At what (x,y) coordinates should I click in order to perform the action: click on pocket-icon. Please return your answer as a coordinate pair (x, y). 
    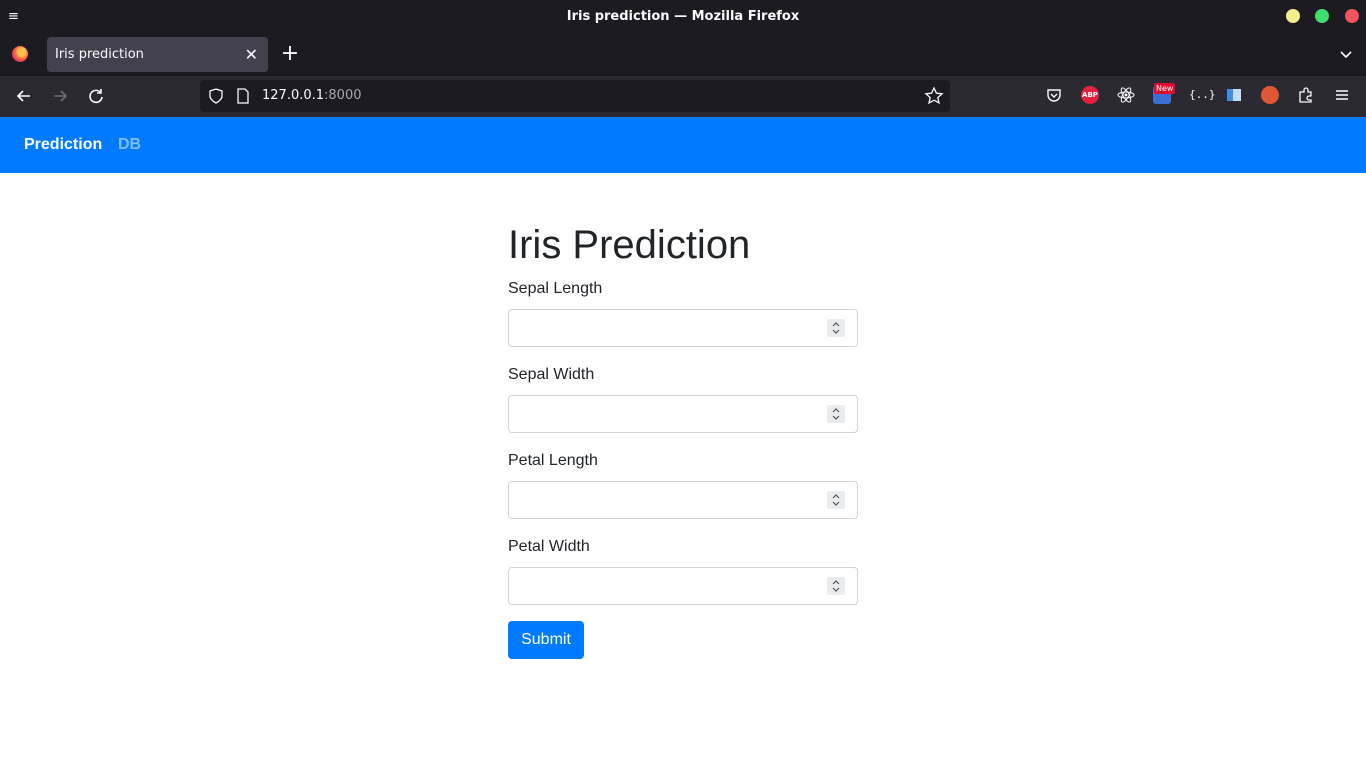
    Looking at the image, I should click on (1054, 95).